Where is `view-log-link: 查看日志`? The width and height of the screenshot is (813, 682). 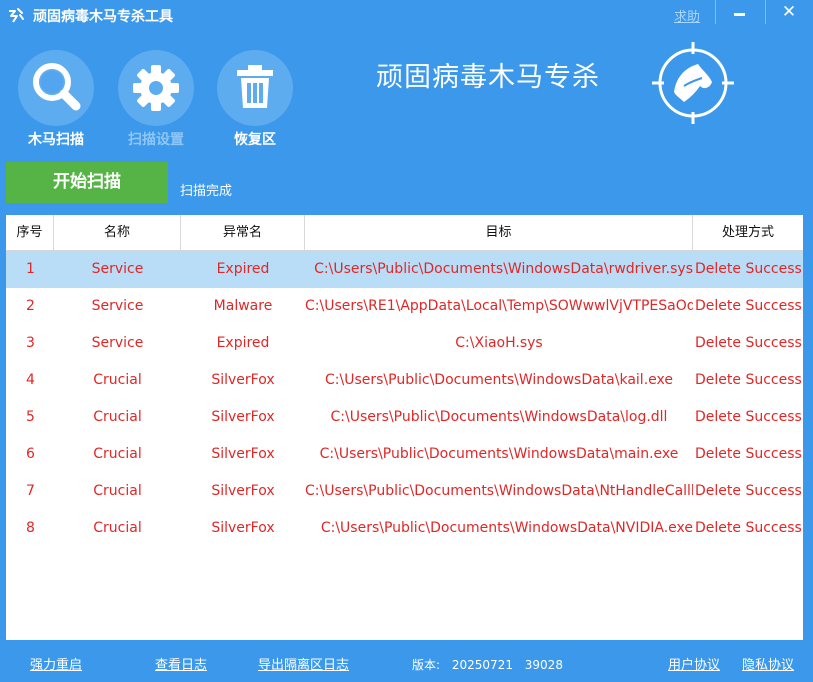 view-log-link: 查看日志 is located at coordinates (181, 663).